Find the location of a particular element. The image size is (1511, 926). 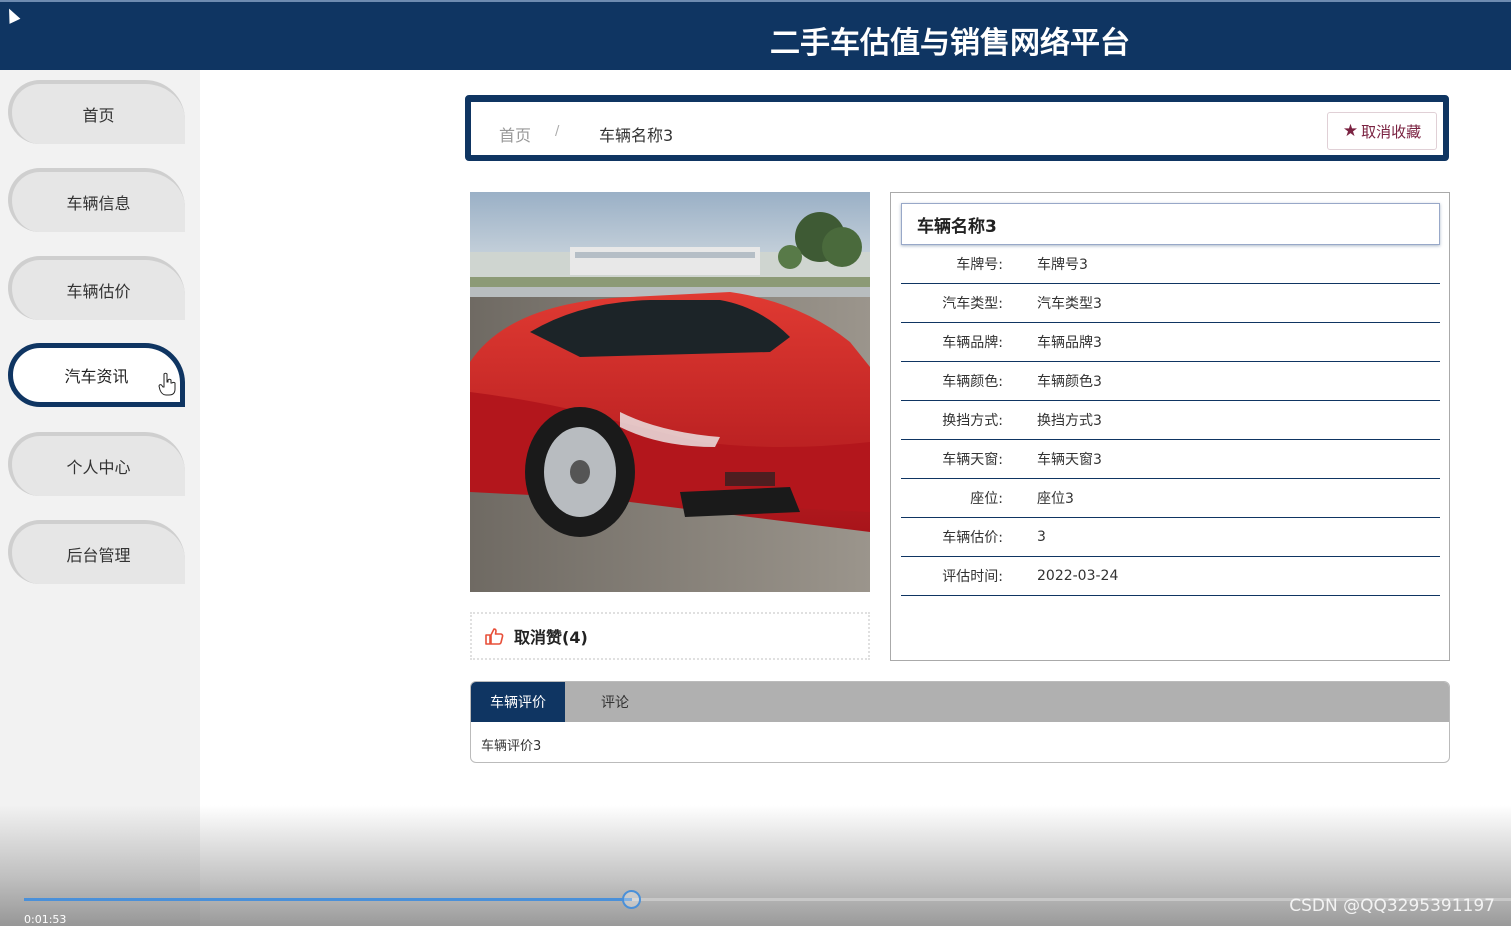

sidebar-item-vehicle-info: 车辆信息 is located at coordinates (96, 200).